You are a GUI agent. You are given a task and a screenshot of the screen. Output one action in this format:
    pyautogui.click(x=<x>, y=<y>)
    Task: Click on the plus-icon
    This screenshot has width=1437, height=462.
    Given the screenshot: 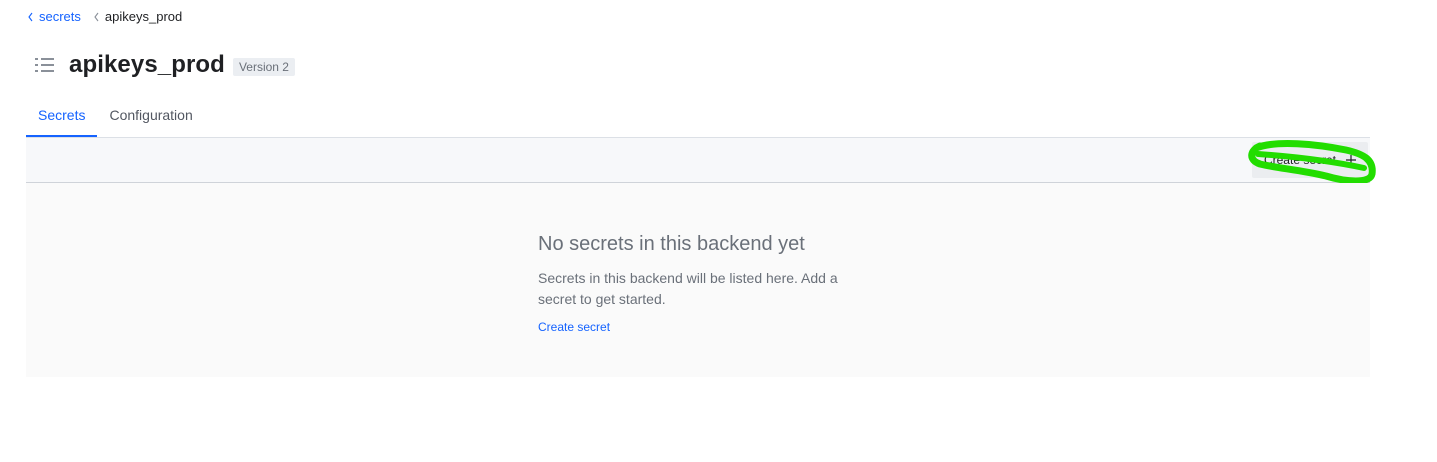 What is the action you would take?
    pyautogui.click(x=1351, y=160)
    